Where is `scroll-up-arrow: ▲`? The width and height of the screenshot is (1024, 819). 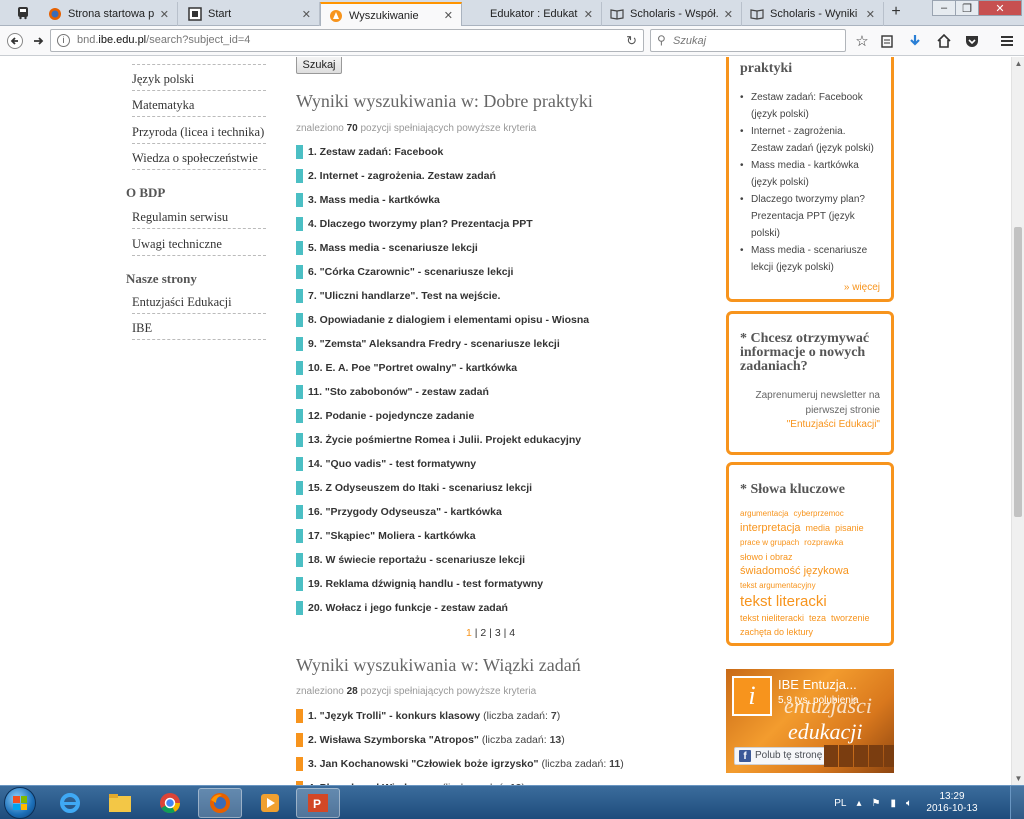
scroll-up-arrow: ▲ is located at coordinates (1018, 63).